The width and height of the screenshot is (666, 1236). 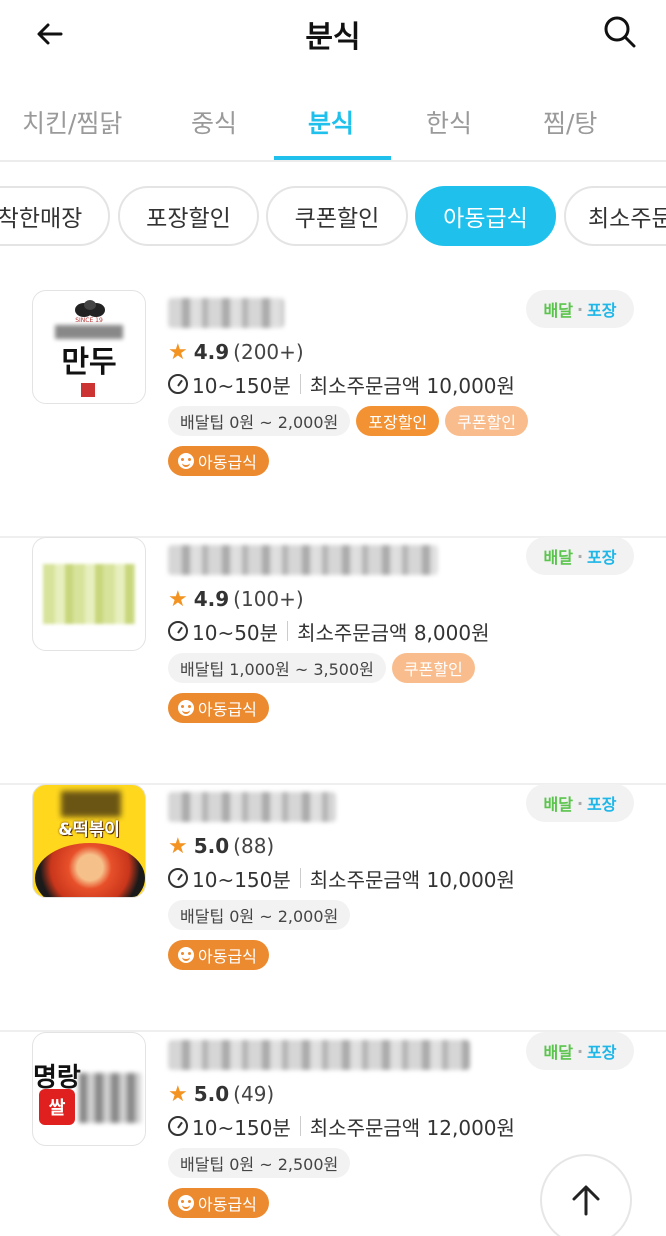 I want to click on info-row: 10~50분 최소주문금액 8,000원, so click(x=328, y=631).